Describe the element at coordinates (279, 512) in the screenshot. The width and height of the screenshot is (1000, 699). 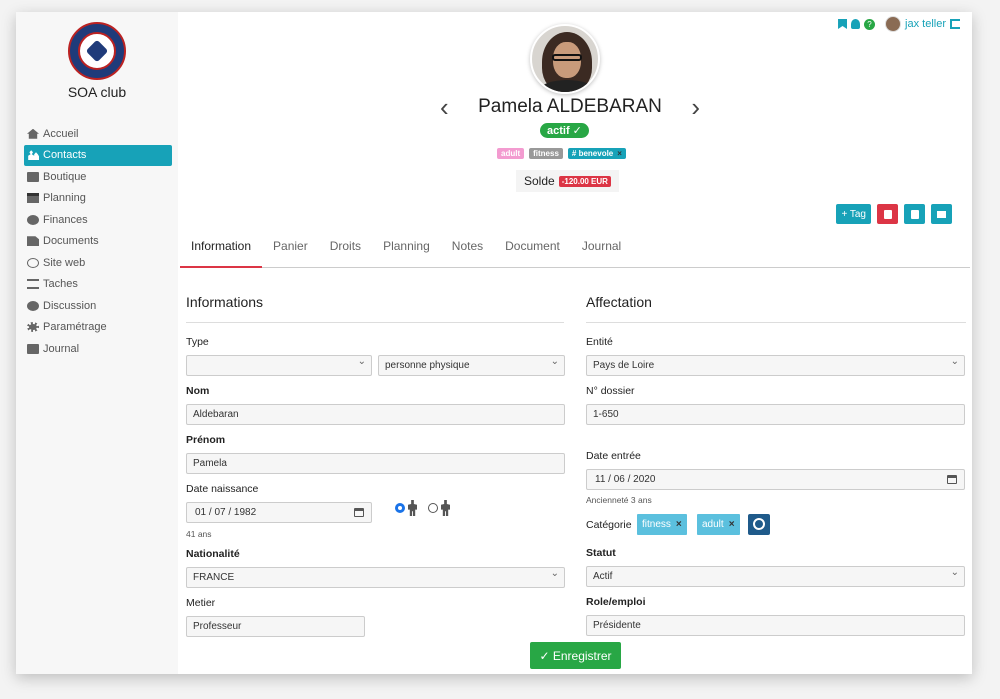
I see `date-naissance-field: 01 / 07 / 1982` at that location.